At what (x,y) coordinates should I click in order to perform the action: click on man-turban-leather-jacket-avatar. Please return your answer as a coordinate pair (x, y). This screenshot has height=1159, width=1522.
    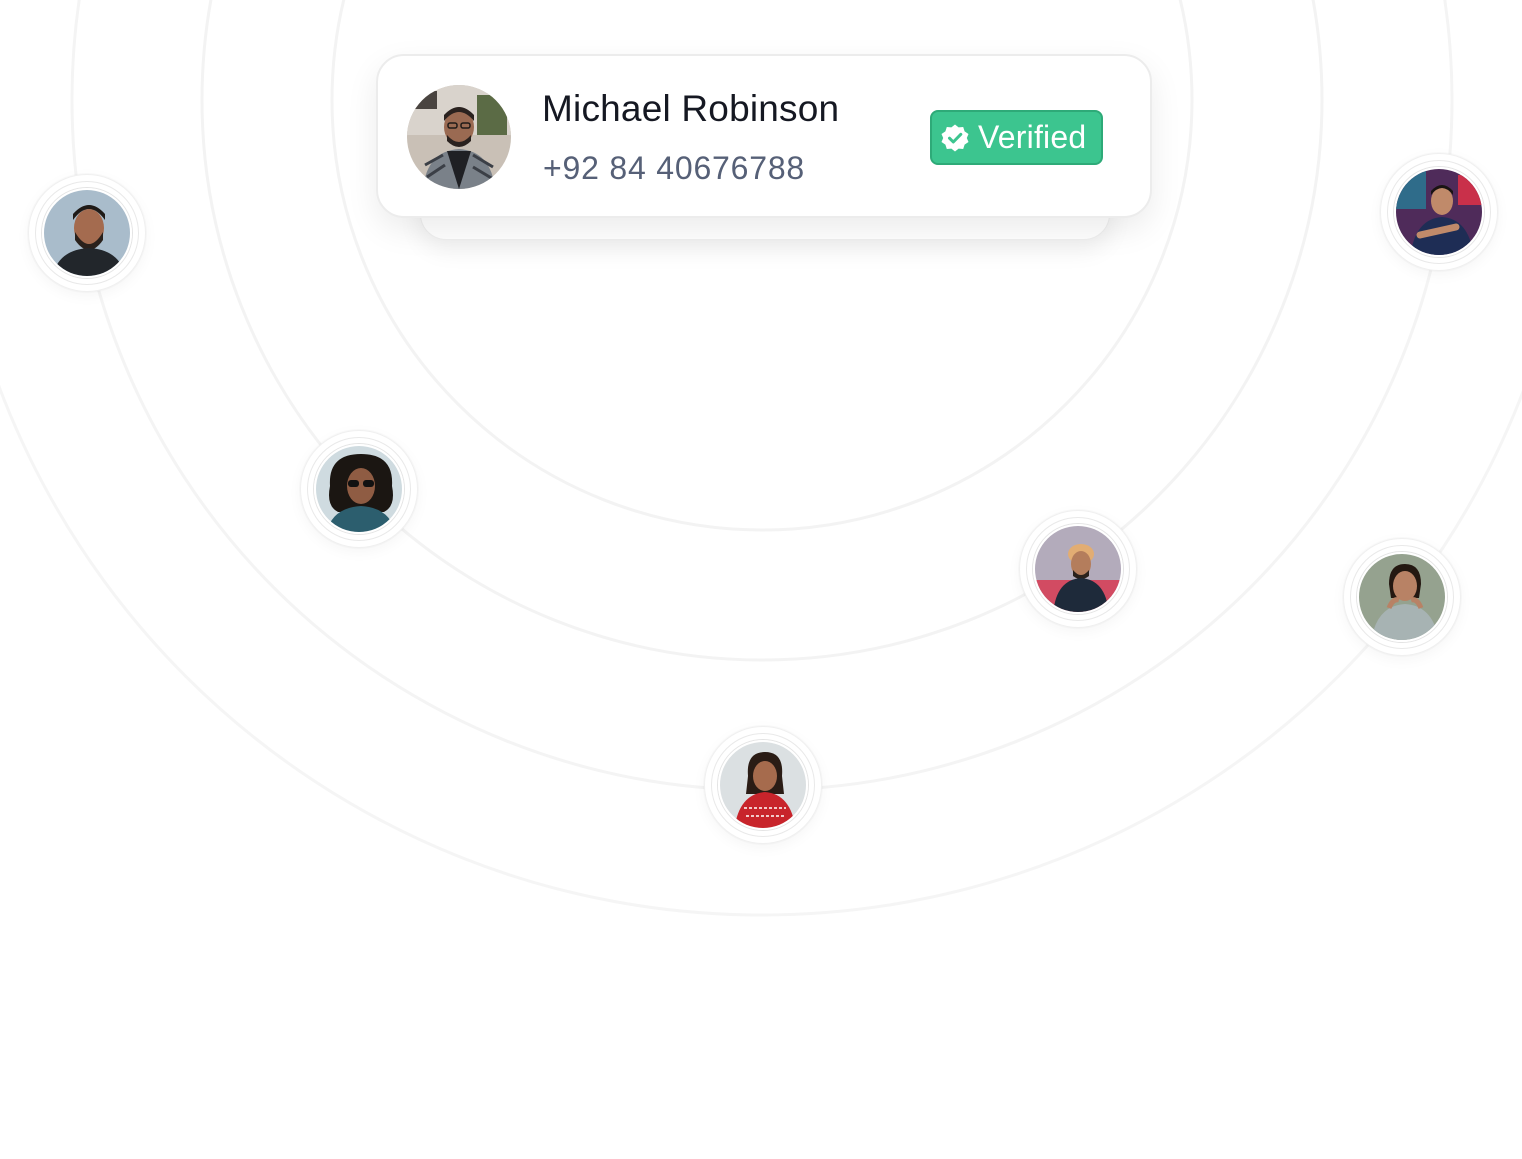
    Looking at the image, I should click on (1078, 569).